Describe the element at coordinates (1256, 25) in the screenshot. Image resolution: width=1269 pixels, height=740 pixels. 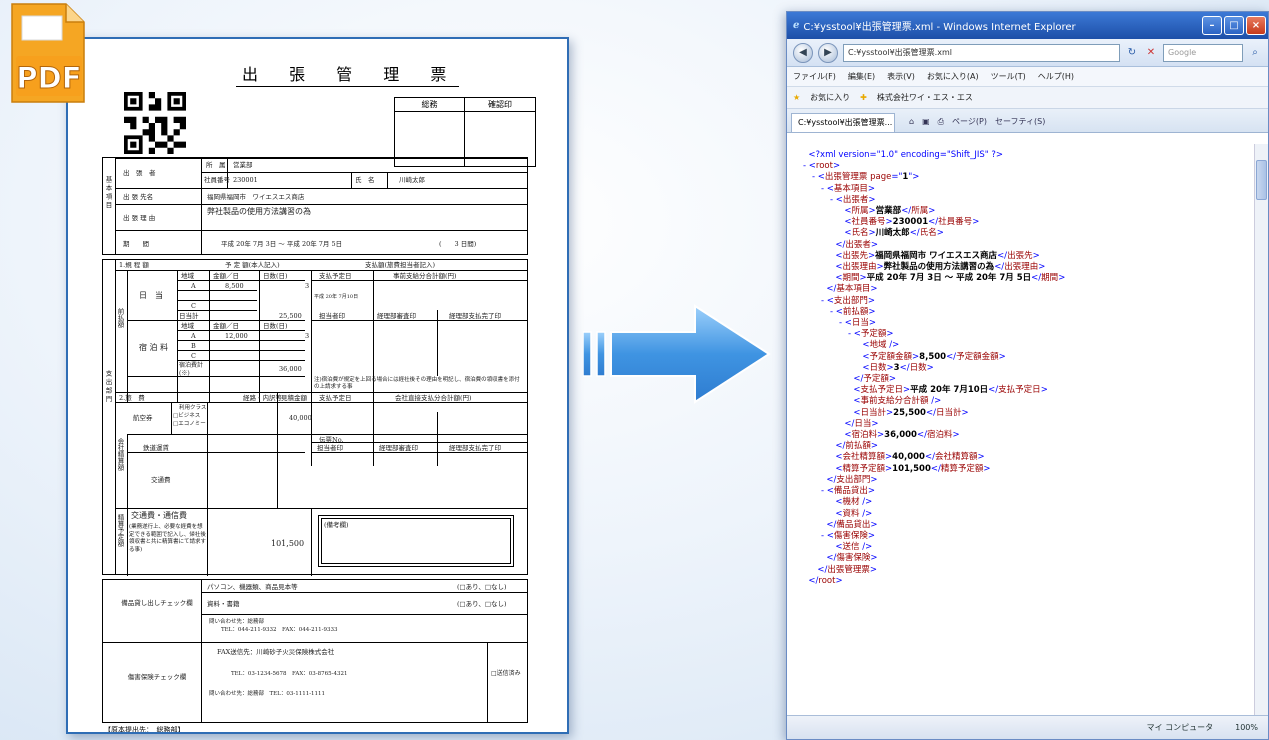
I see `close-button: ×` at that location.